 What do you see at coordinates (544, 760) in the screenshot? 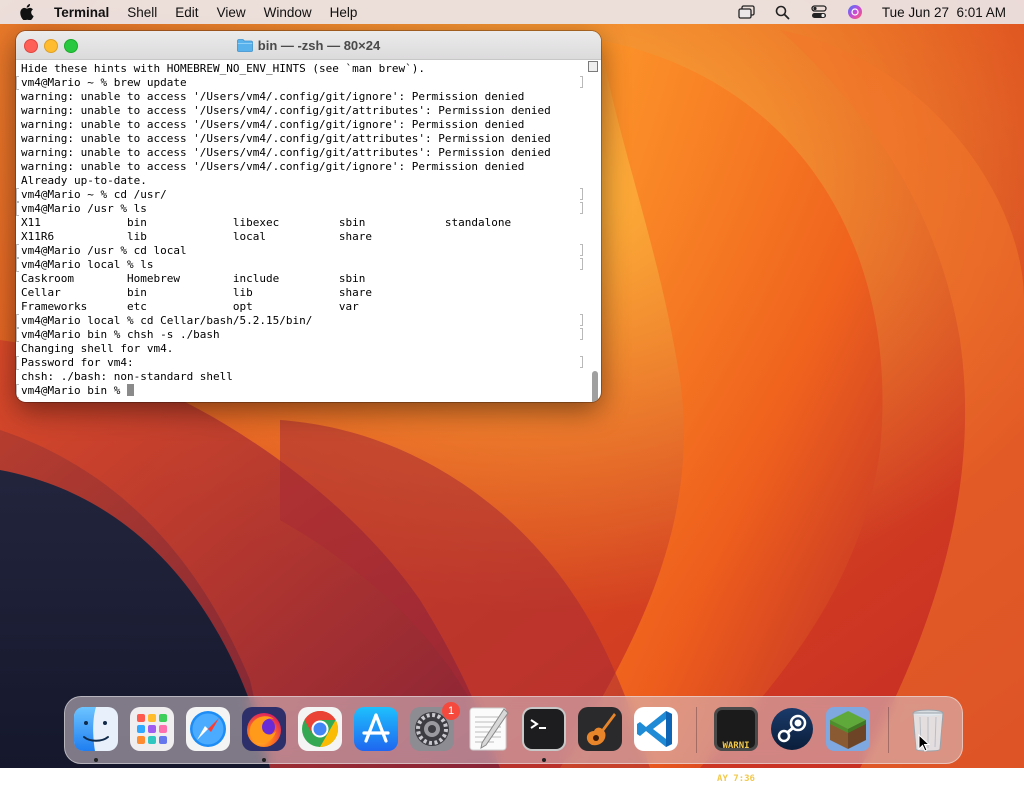
I see `running-indicator` at bounding box center [544, 760].